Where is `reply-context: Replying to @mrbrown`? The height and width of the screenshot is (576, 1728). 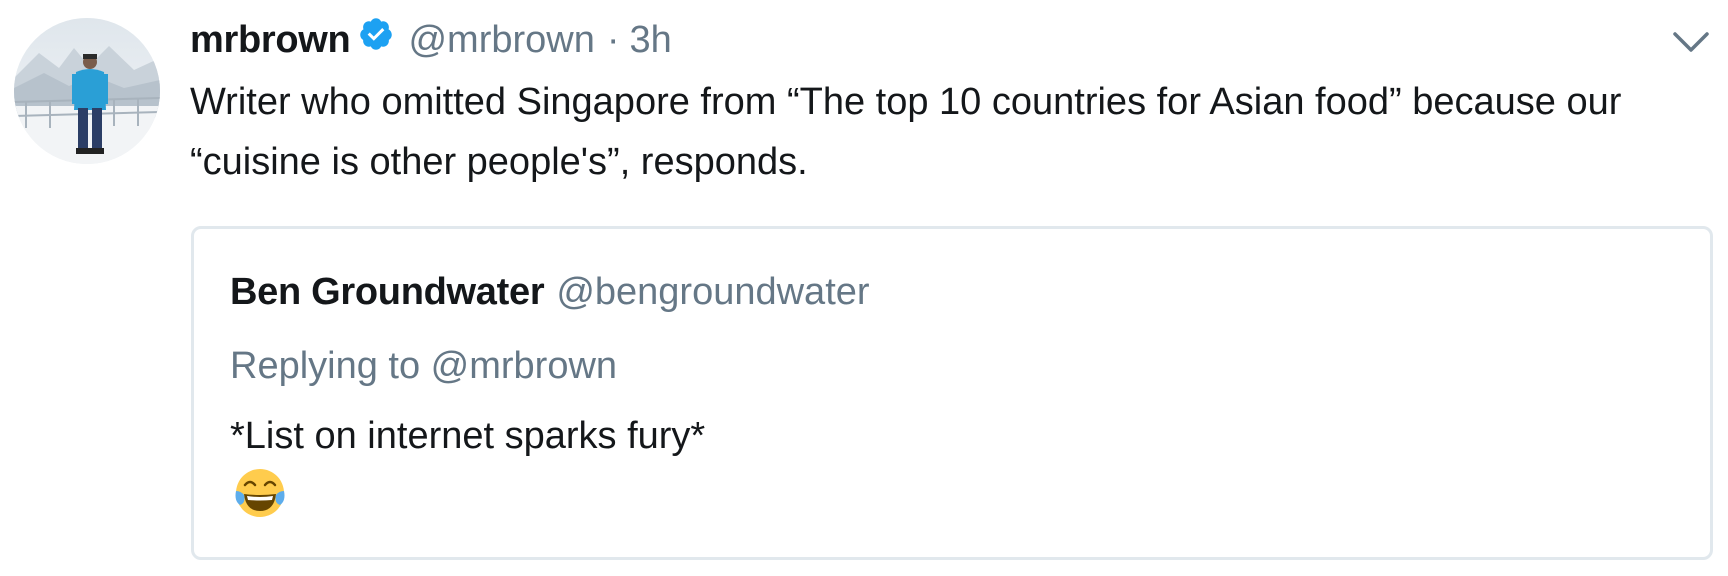 reply-context: Replying to @mrbrown is located at coordinates (424, 366).